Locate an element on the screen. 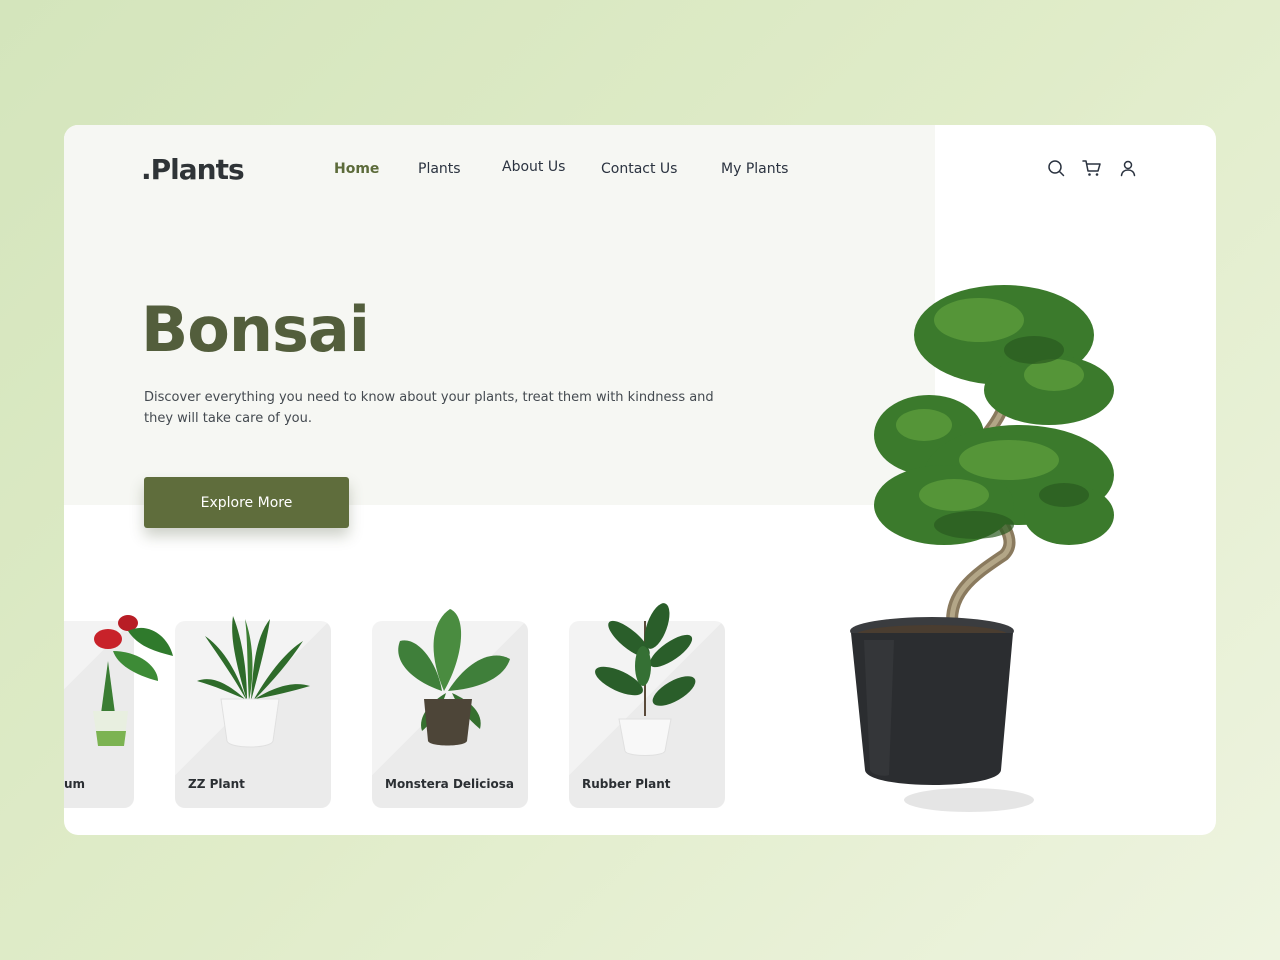 The width and height of the screenshot is (1280, 960). hero-title: Bonsai is located at coordinates (255, 329).